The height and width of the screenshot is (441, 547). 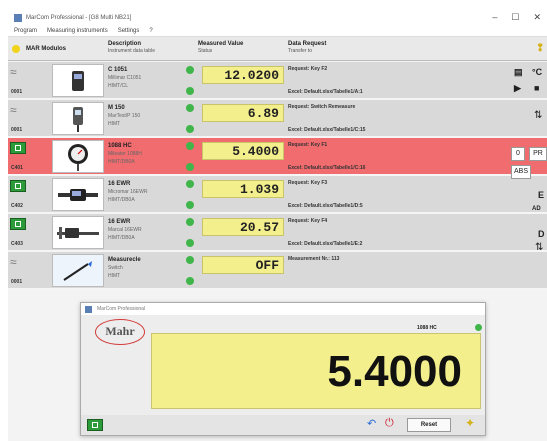 What do you see at coordinates (308, 221) in the screenshot?
I see `data-request: Request: Key F4` at bounding box center [308, 221].